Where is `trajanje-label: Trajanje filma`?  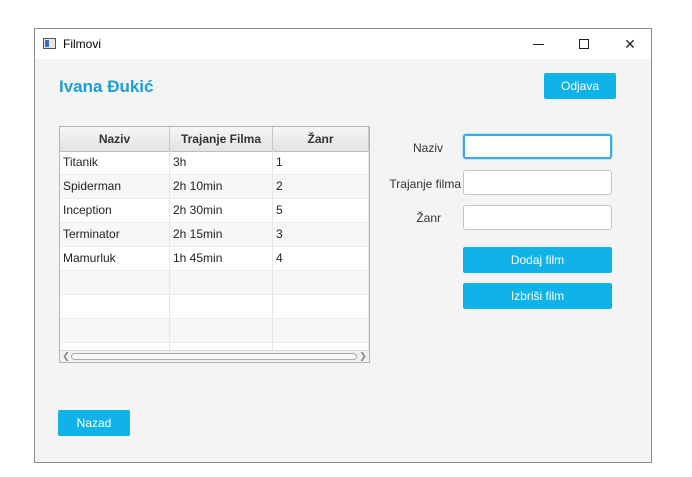
trajanje-label: Trajanje filma is located at coordinates (425, 184).